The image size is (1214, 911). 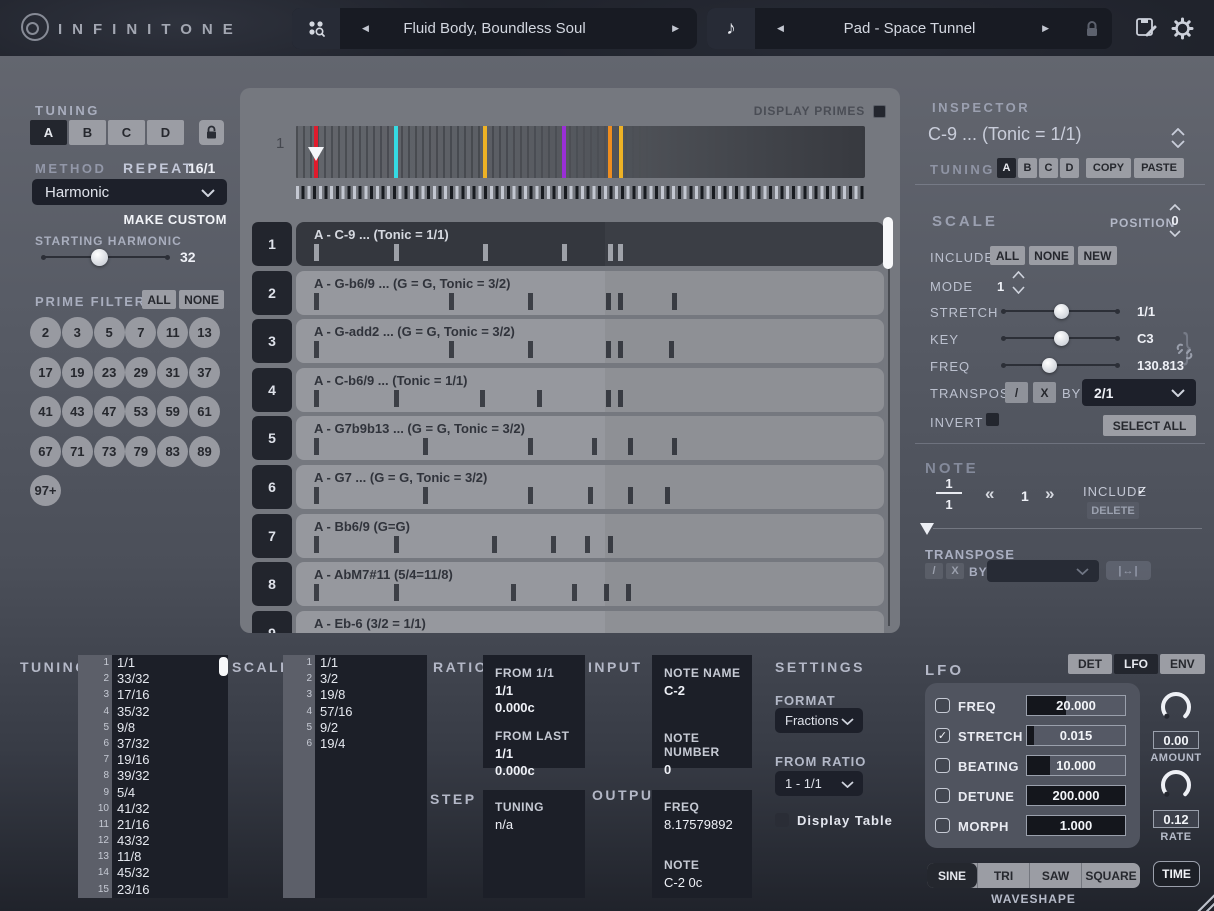 What do you see at coordinates (371, 744) in the screenshot?
I see `list-row-value: 19/4` at bounding box center [371, 744].